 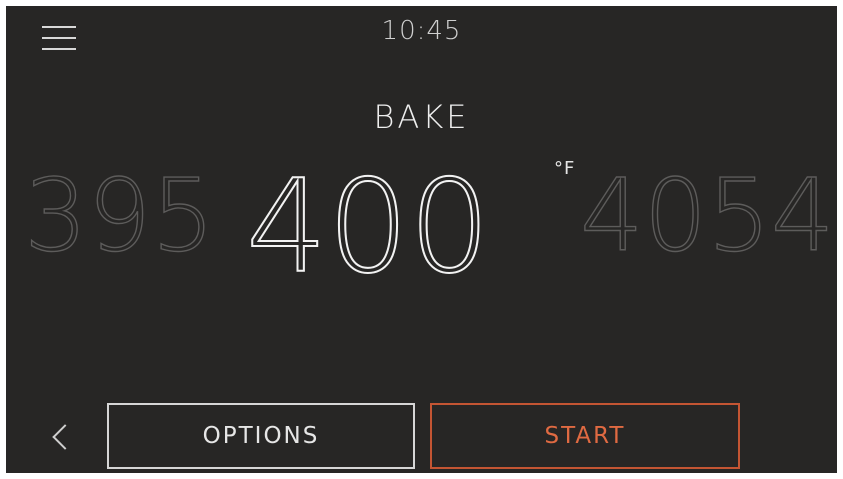 What do you see at coordinates (421, 117) in the screenshot?
I see `cook-mode-title: BAKE` at bounding box center [421, 117].